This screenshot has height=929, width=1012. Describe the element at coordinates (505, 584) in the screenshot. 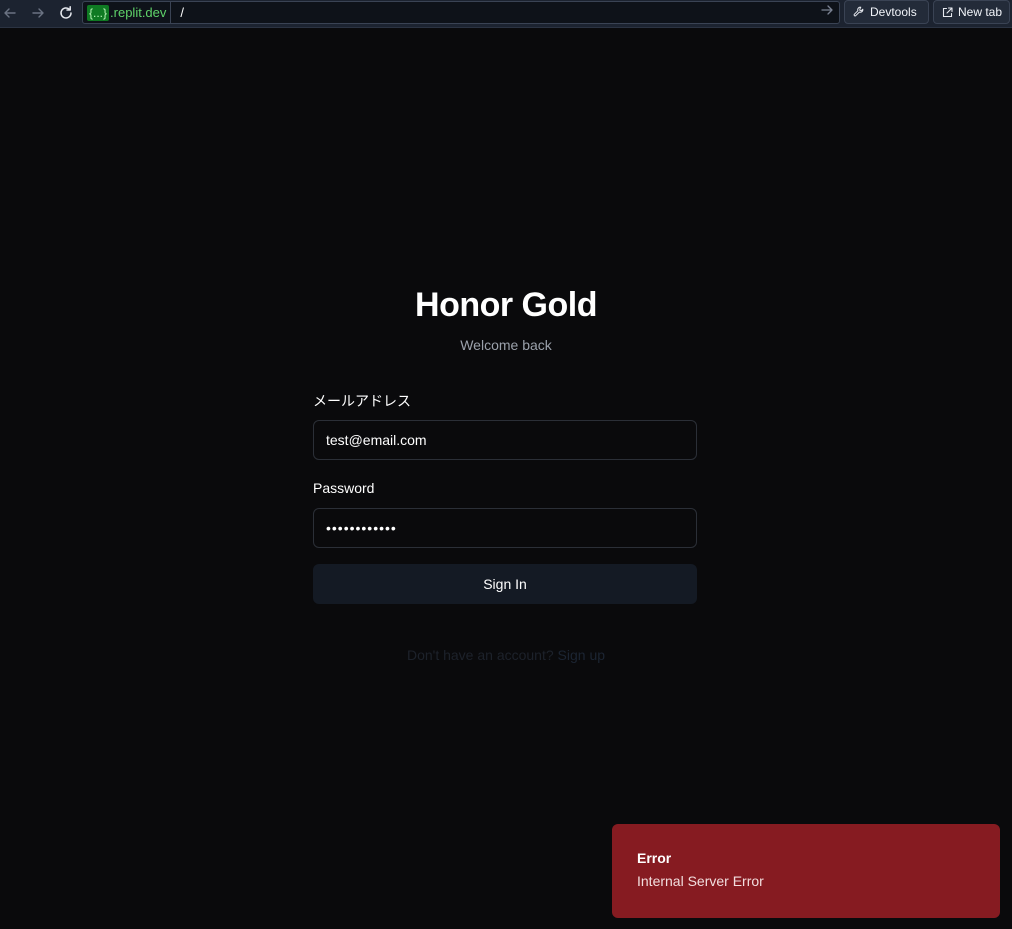

I see `sign-in-button: Sign In` at that location.